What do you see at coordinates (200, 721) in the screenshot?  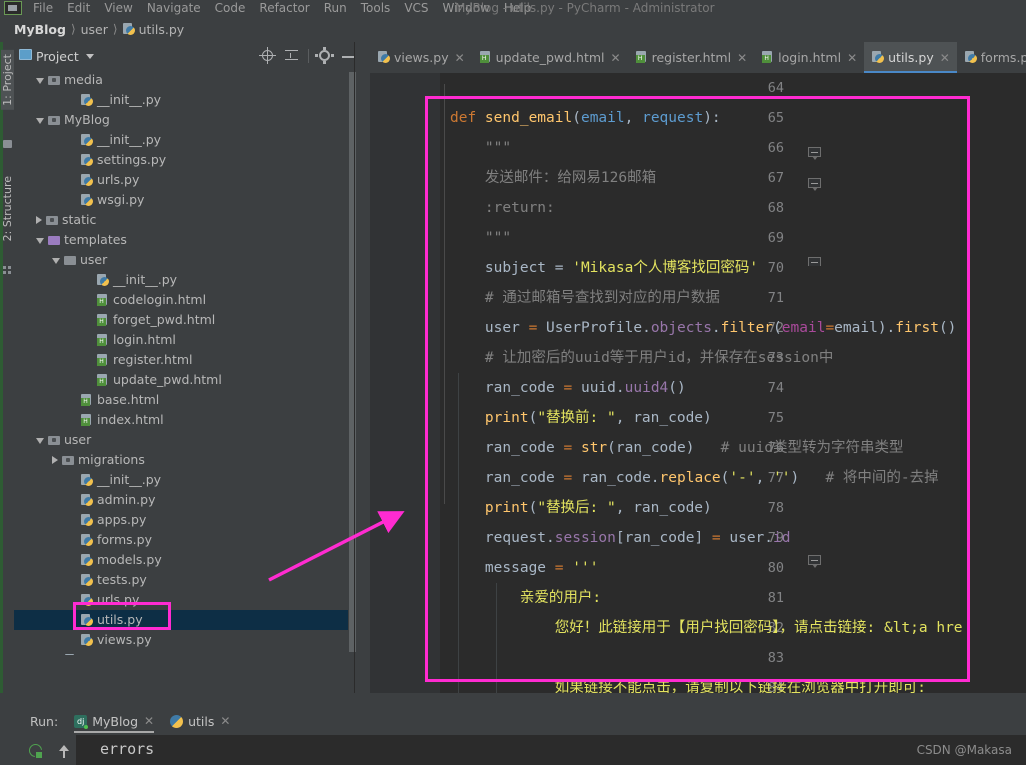 I see `run-tab-utils: utils ✕` at bounding box center [200, 721].